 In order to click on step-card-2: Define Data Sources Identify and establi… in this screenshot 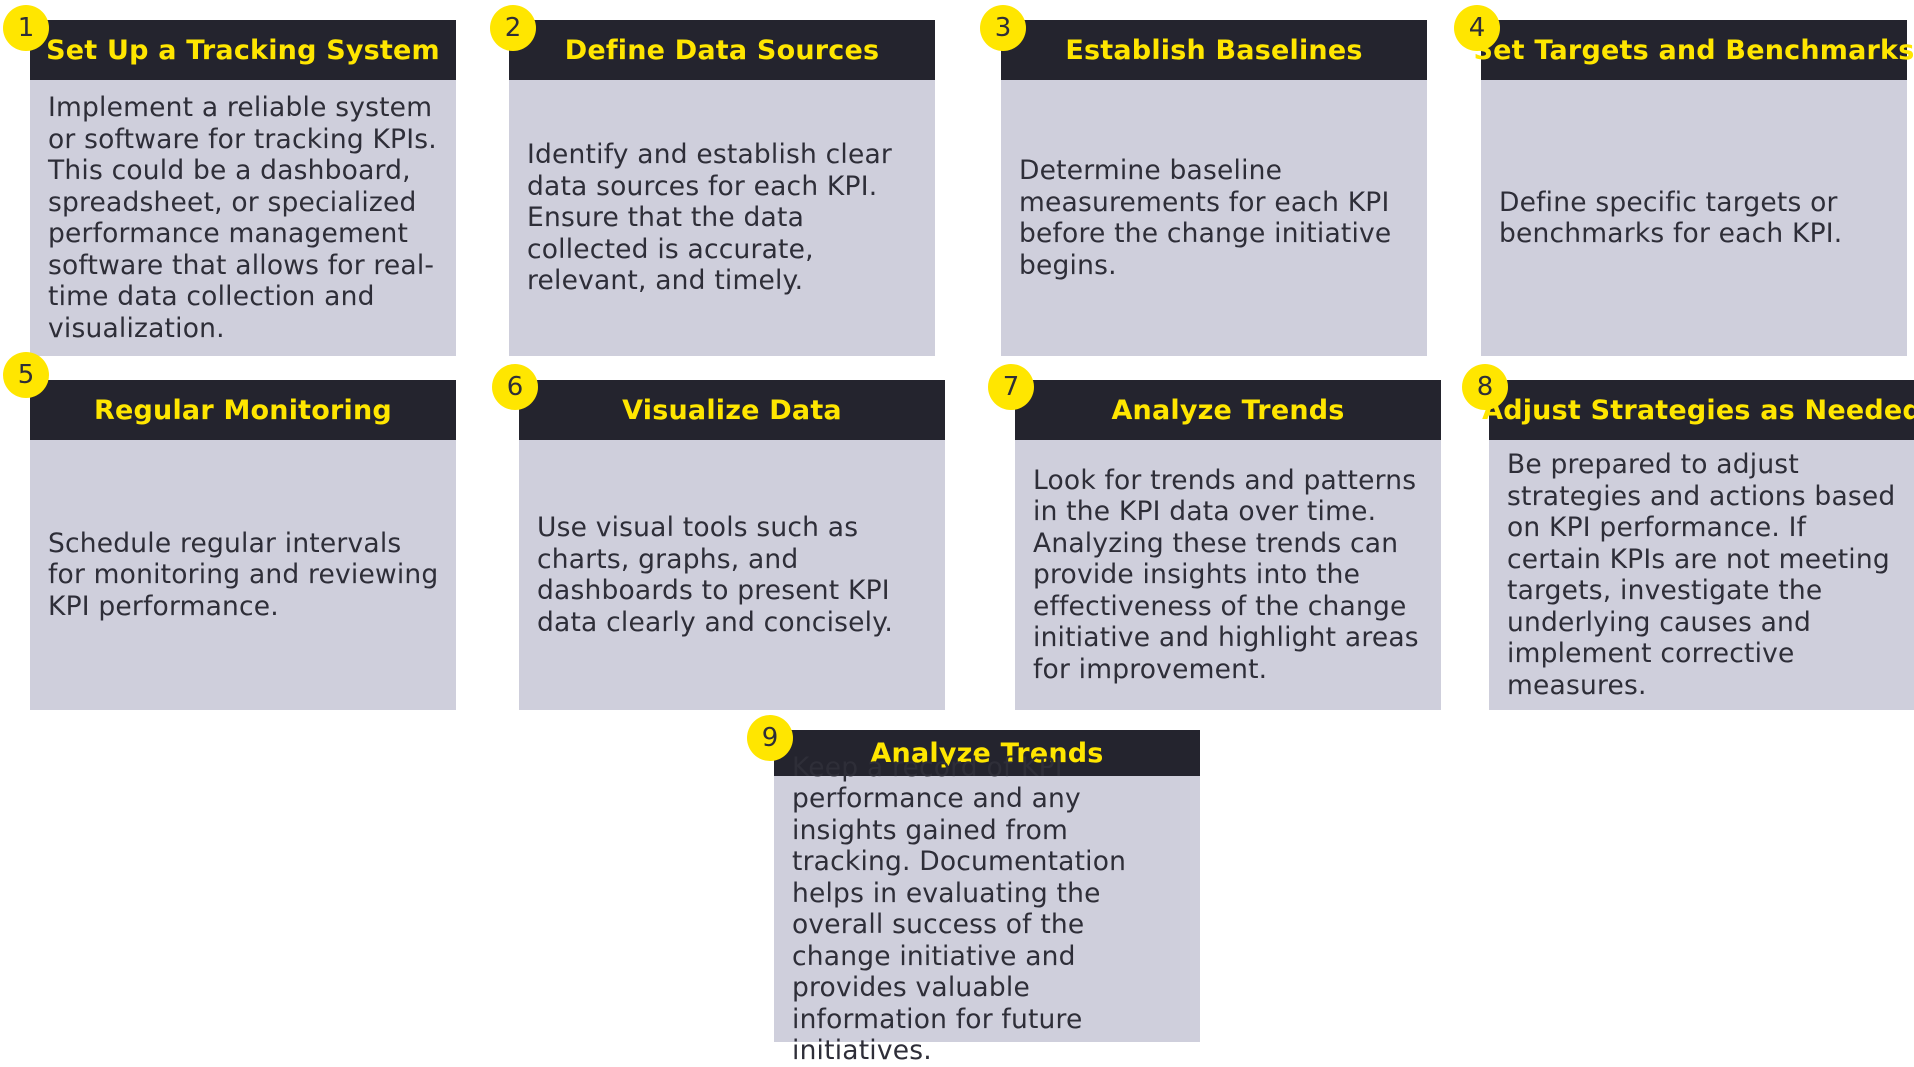, I will do `click(722, 188)`.